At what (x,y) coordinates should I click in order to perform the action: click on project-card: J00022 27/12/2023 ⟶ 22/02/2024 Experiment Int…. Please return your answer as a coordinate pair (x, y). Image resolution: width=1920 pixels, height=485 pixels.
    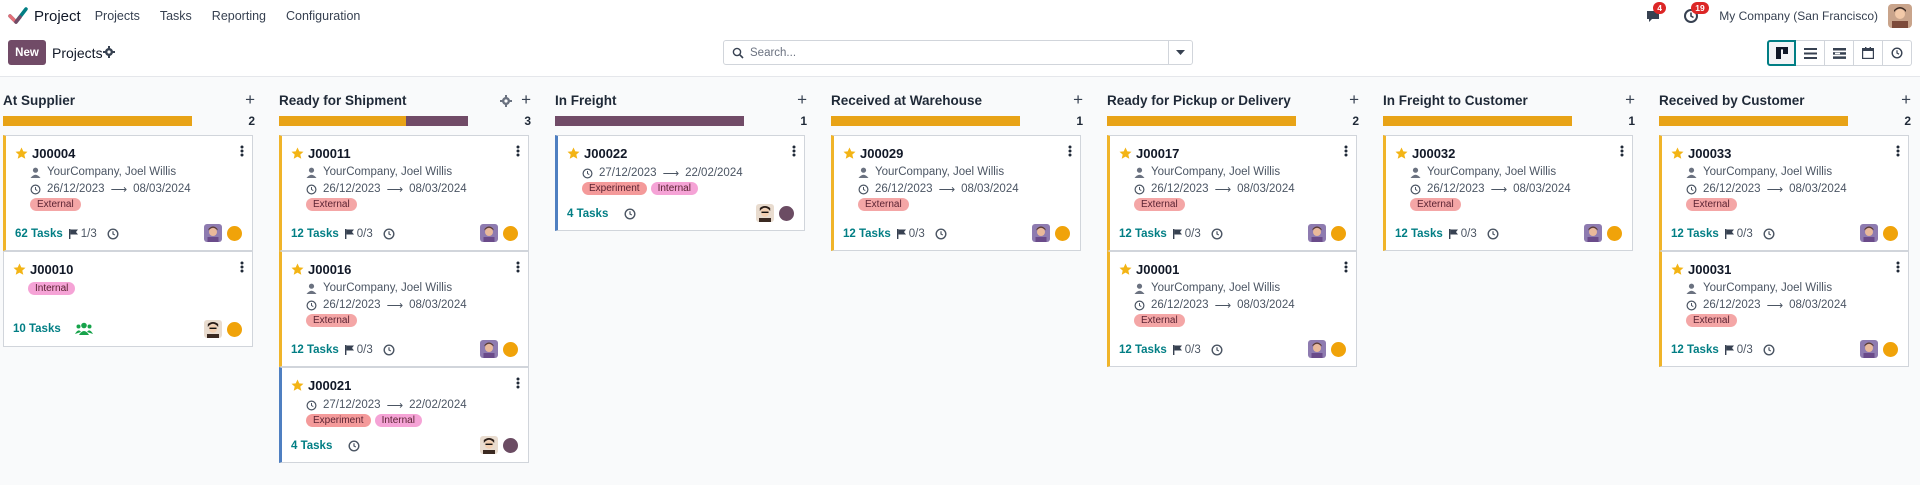
    Looking at the image, I should click on (680, 183).